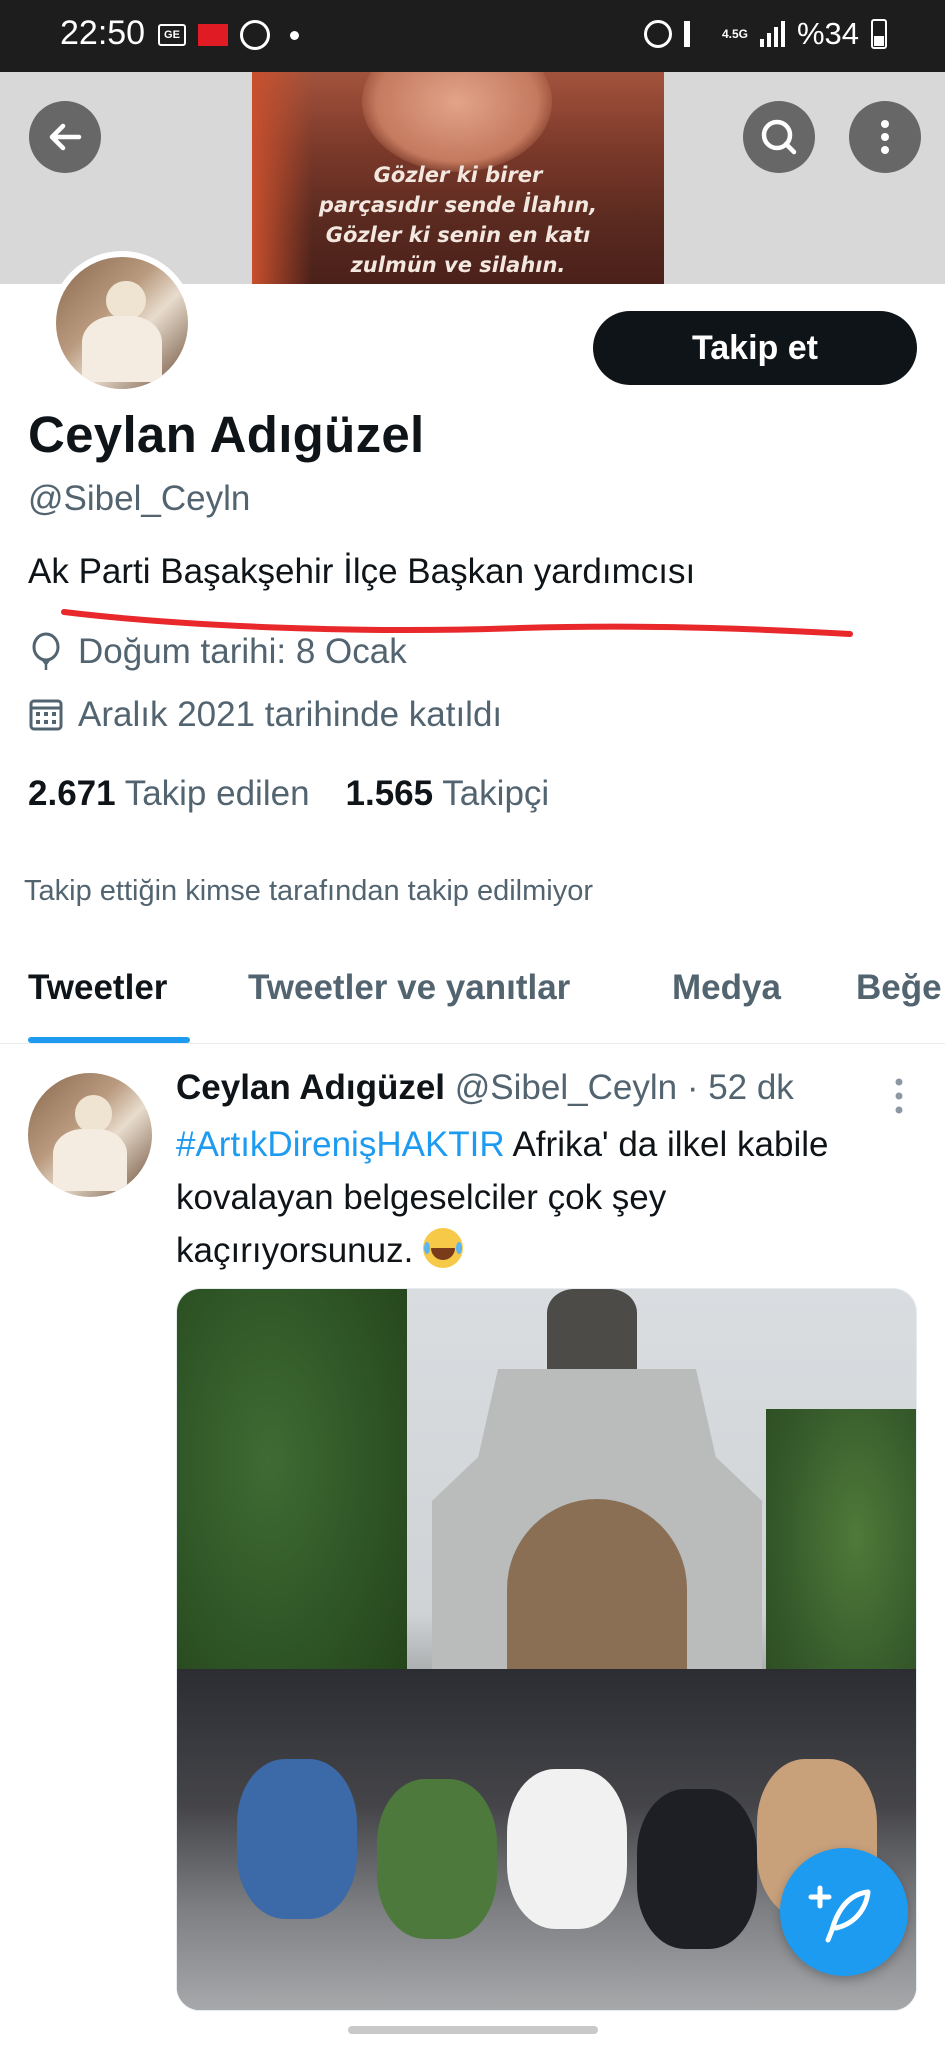 The width and height of the screenshot is (945, 2048). Describe the element at coordinates (409, 988) in the screenshot. I see `tab-tweets-and-replies: Tweetler ve yanıtlar` at that location.